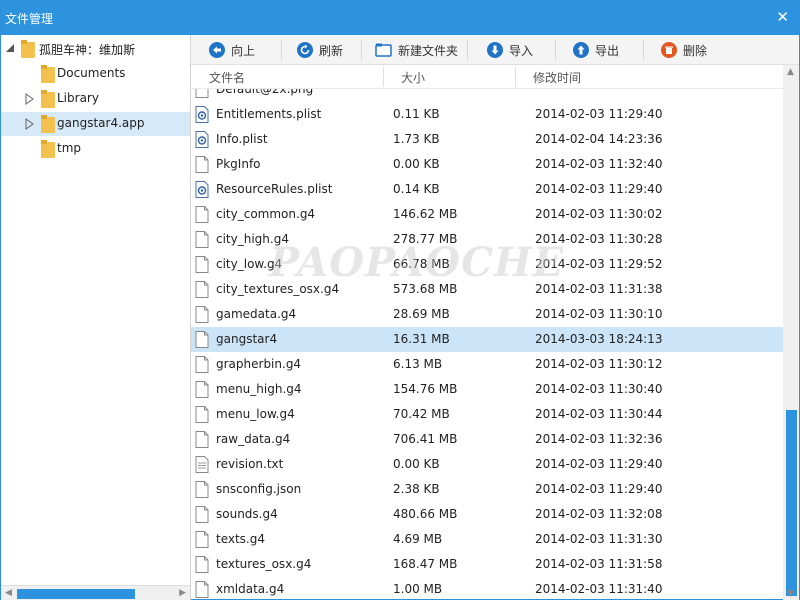  Describe the element at coordinates (599, 239) in the screenshot. I see `file-modified-time: 2014-02-03 11:30:28` at that location.